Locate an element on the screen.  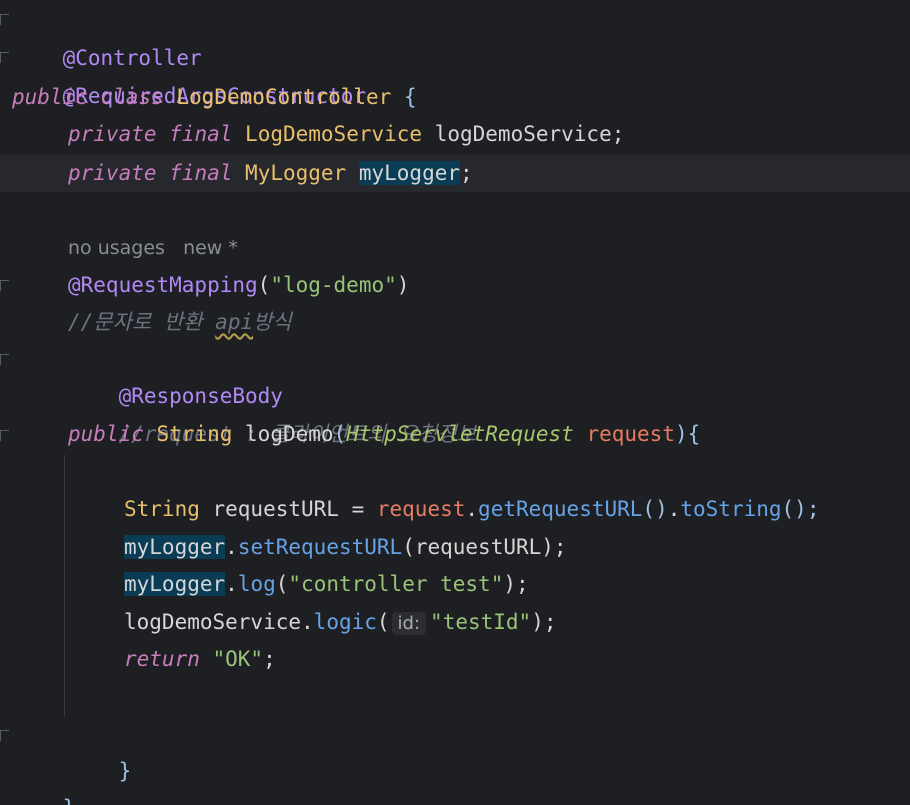
string-literal: "log-demo" is located at coordinates (333, 285).